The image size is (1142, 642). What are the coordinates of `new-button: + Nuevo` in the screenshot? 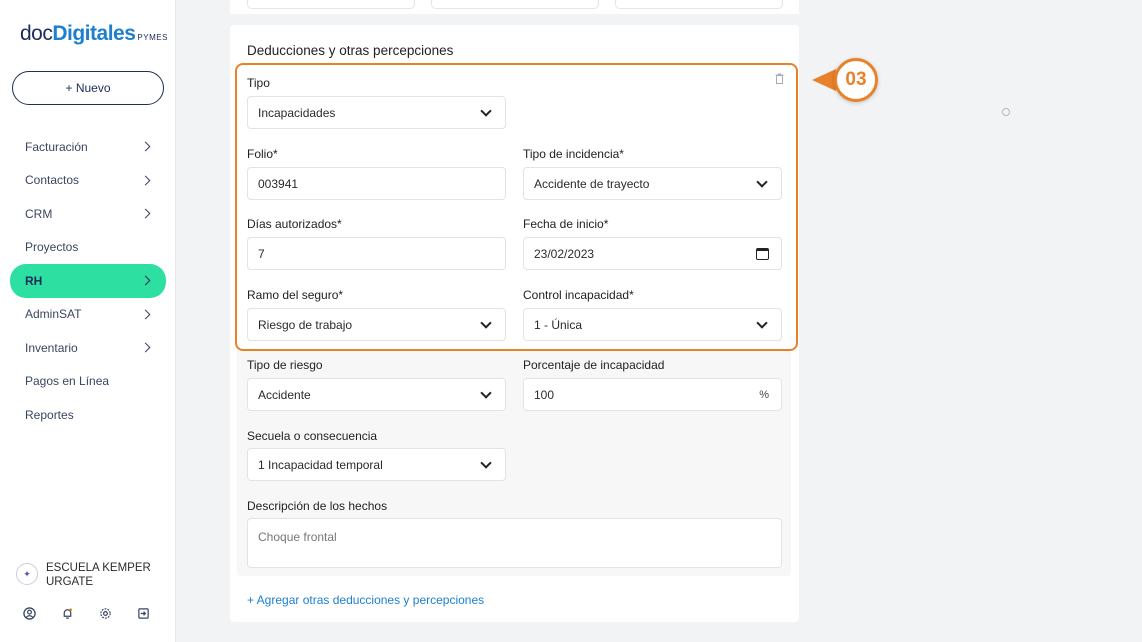 It's located at (88, 88).